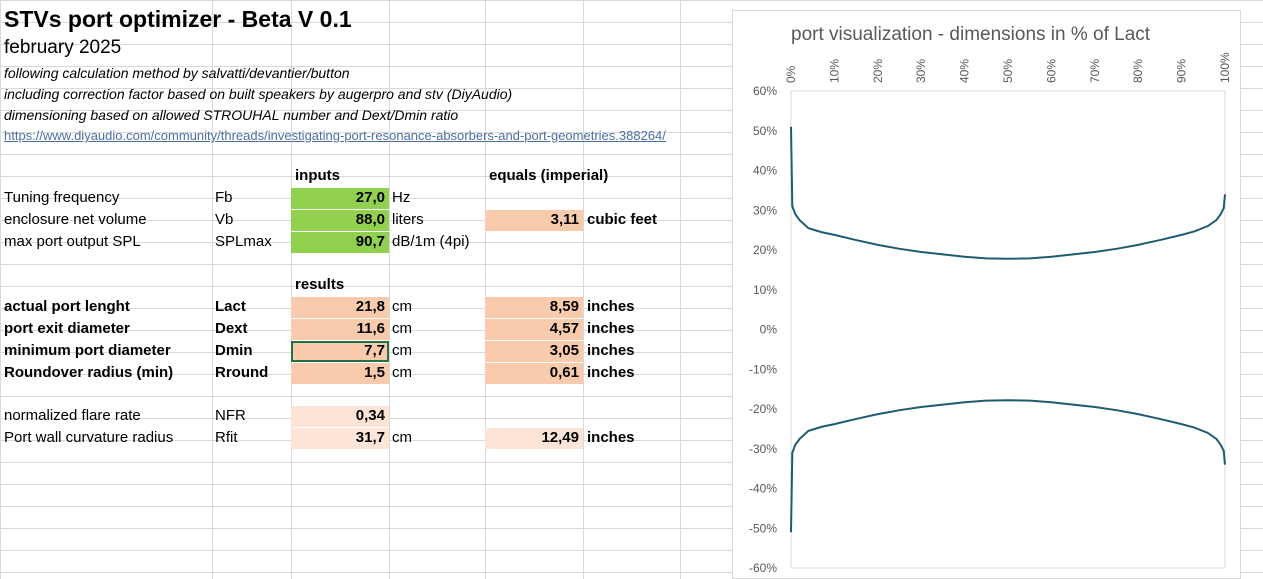  I want to click on input-symbol: SPLmax, so click(243, 241).